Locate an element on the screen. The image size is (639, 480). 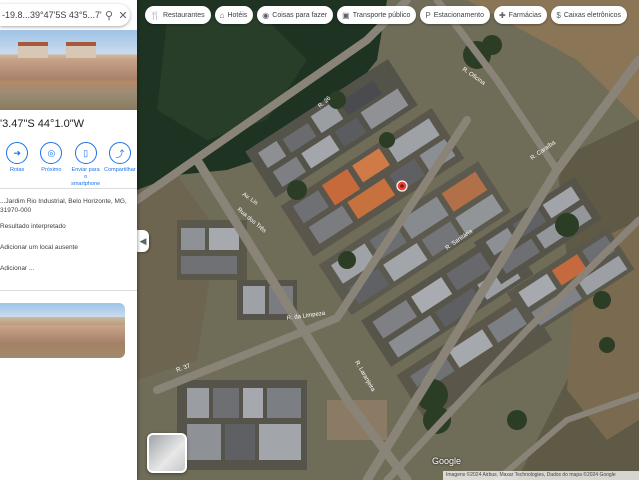
chip-parking: P Estacionamento is located at coordinates (455, 15).